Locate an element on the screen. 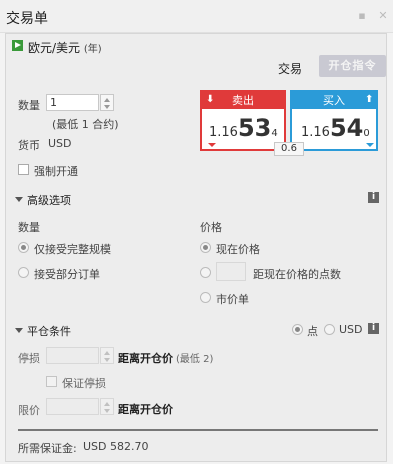 This screenshot has height=464, width=393. close-icon: ✕ is located at coordinates (383, 16).